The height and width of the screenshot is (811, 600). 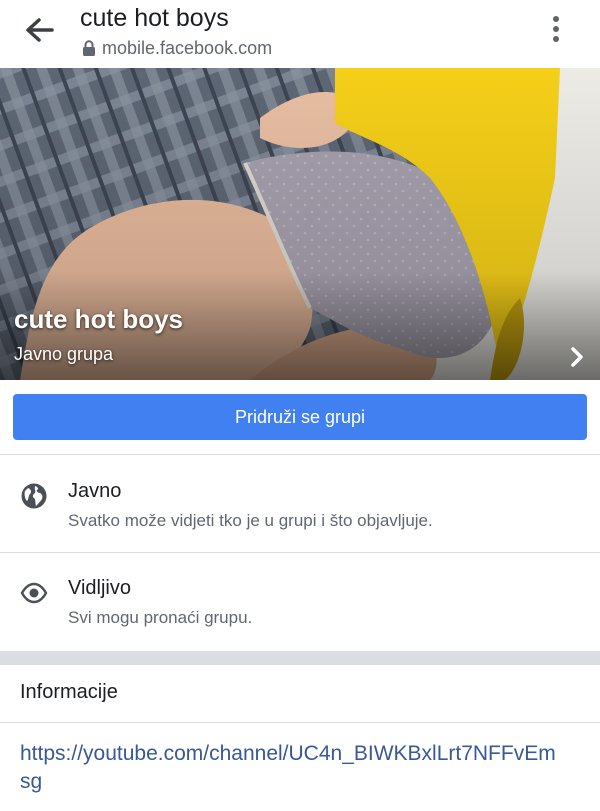 What do you see at coordinates (556, 29) in the screenshot?
I see `more-vertical-icon` at bounding box center [556, 29].